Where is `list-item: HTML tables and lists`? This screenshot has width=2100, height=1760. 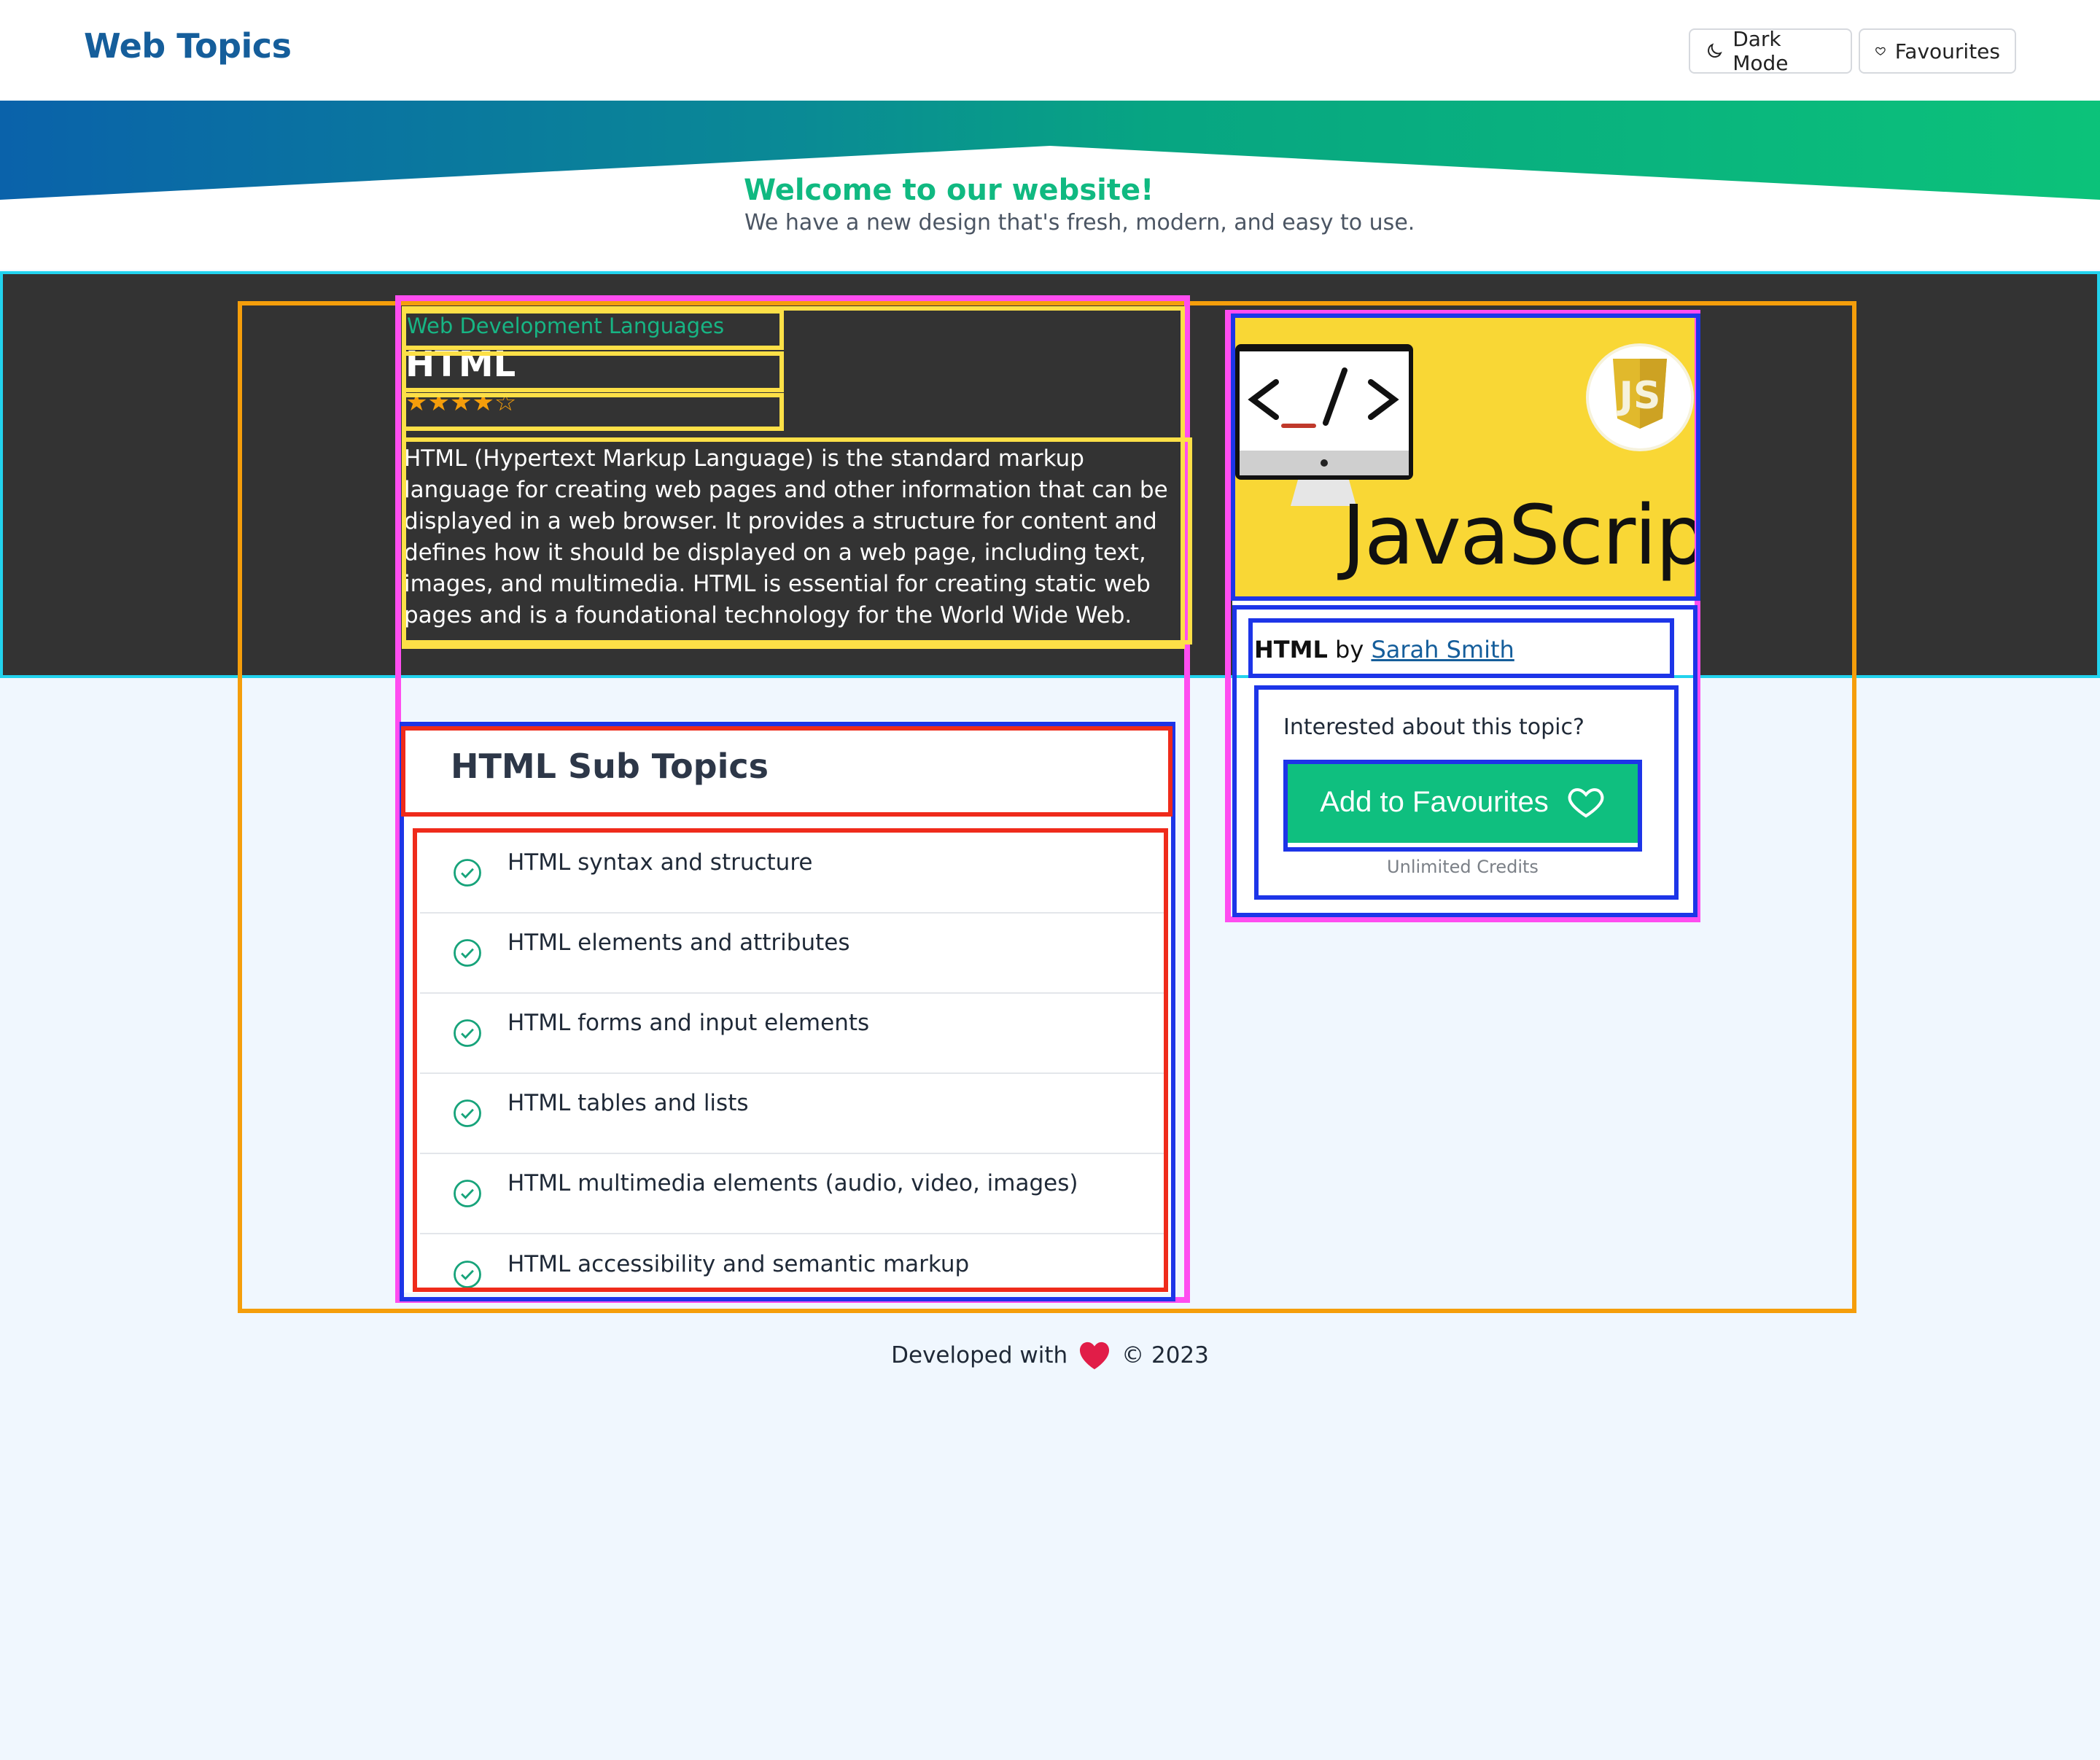 list-item: HTML tables and lists is located at coordinates (792, 1114).